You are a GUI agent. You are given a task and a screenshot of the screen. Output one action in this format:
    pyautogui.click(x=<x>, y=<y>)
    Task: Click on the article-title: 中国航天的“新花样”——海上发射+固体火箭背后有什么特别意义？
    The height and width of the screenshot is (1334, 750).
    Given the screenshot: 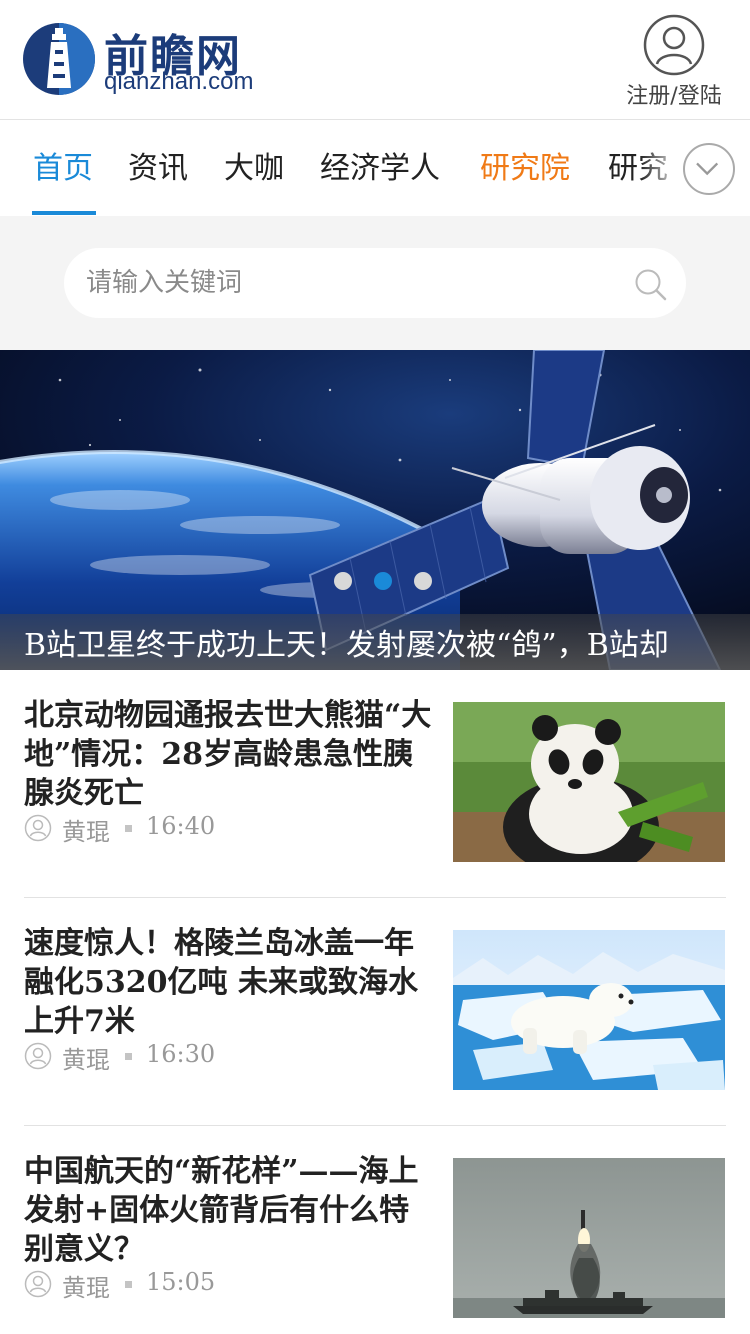 What is the action you would take?
    pyautogui.click(x=229, y=1210)
    